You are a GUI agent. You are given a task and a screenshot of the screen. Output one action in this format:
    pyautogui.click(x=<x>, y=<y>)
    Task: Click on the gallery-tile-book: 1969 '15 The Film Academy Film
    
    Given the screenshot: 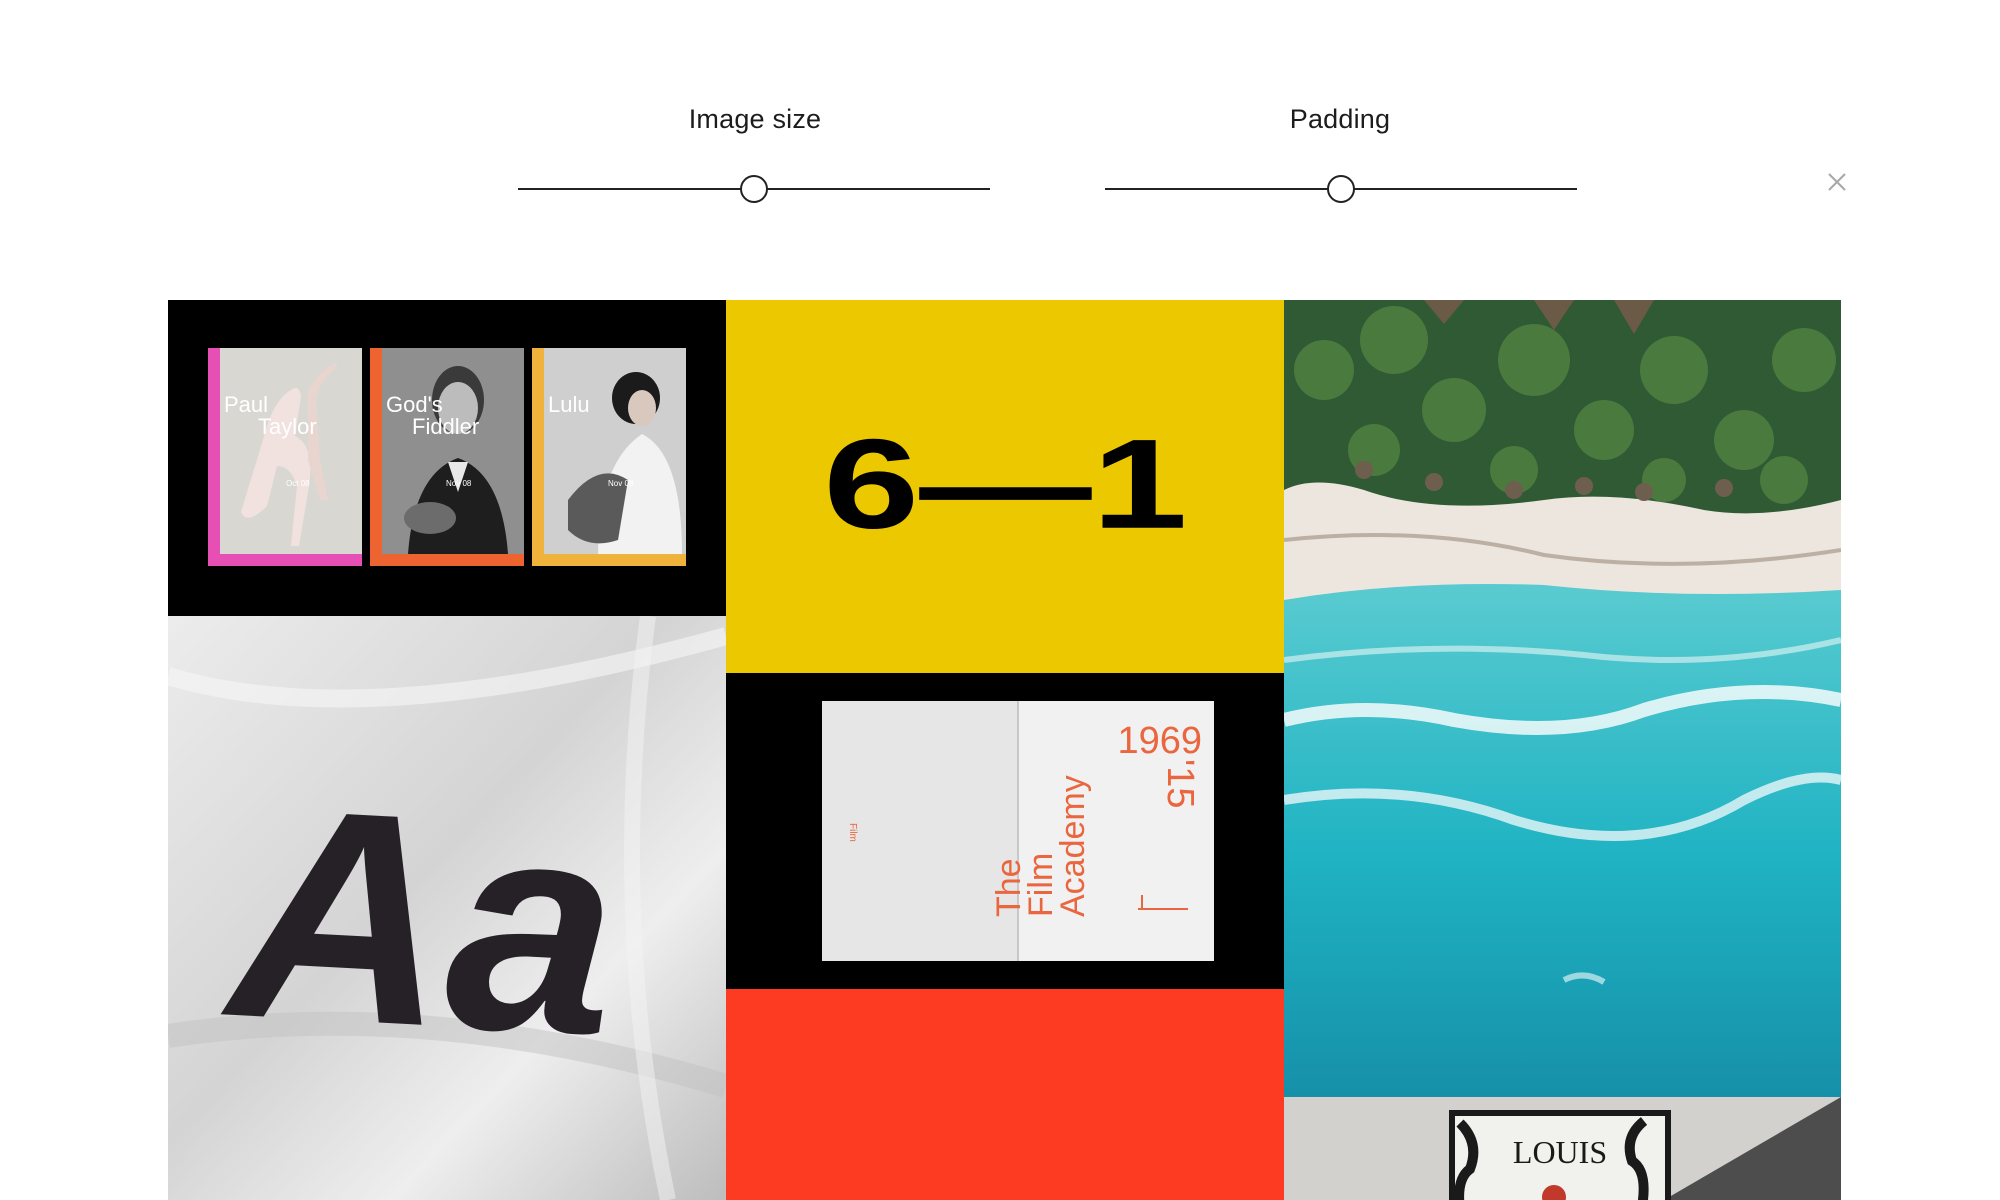 What is the action you would take?
    pyautogui.click(x=1005, y=831)
    